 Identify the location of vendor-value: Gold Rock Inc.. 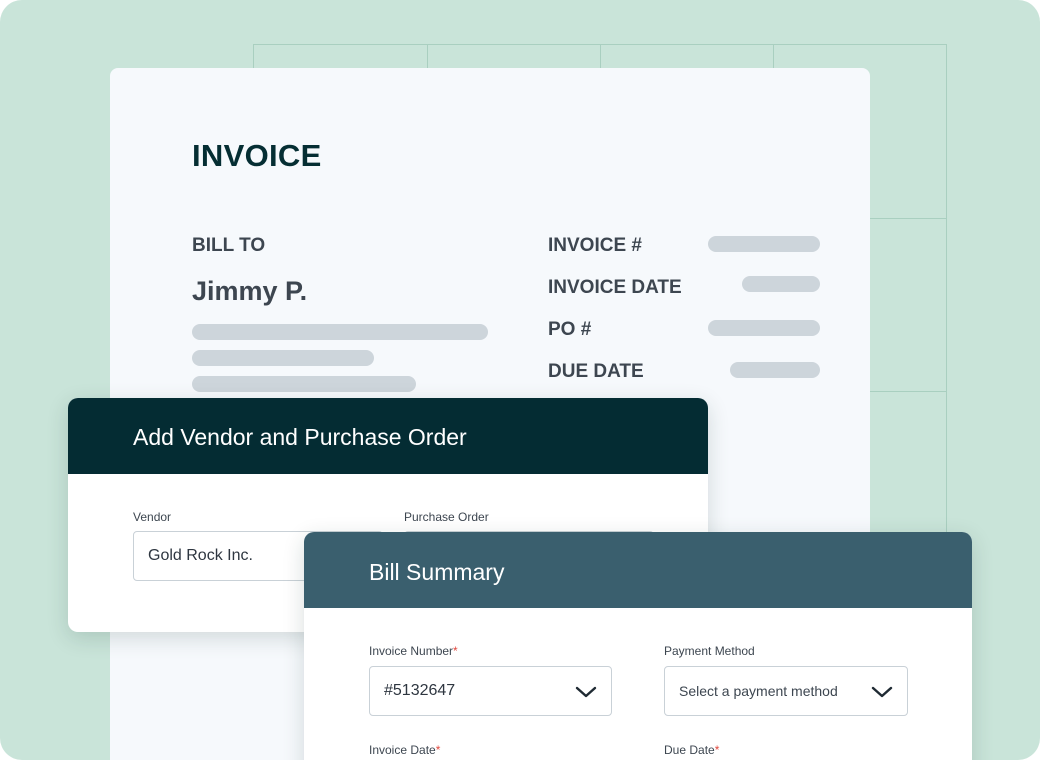
(200, 555).